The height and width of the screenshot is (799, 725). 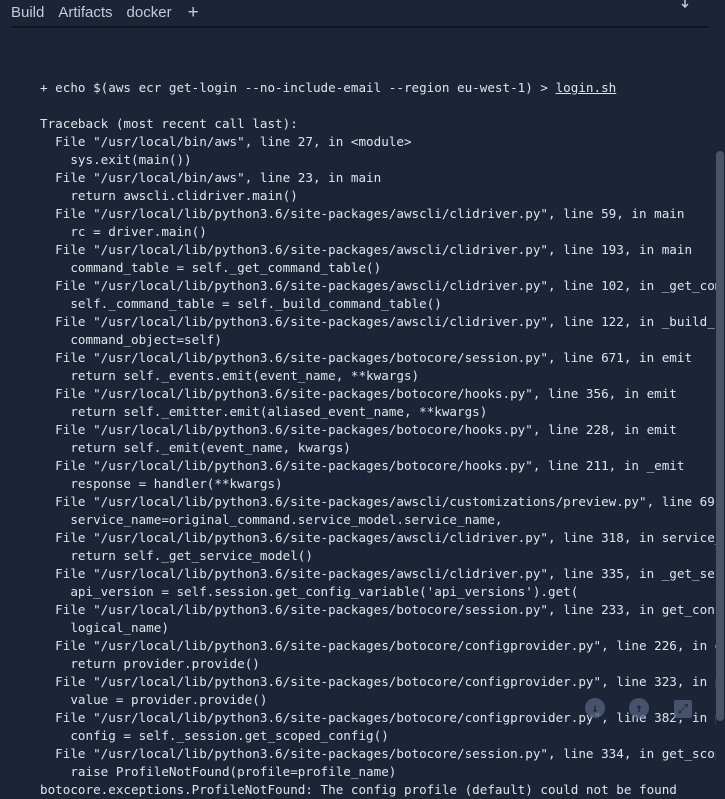 What do you see at coordinates (720, 436) in the screenshot?
I see `scrollbar-thumb` at bounding box center [720, 436].